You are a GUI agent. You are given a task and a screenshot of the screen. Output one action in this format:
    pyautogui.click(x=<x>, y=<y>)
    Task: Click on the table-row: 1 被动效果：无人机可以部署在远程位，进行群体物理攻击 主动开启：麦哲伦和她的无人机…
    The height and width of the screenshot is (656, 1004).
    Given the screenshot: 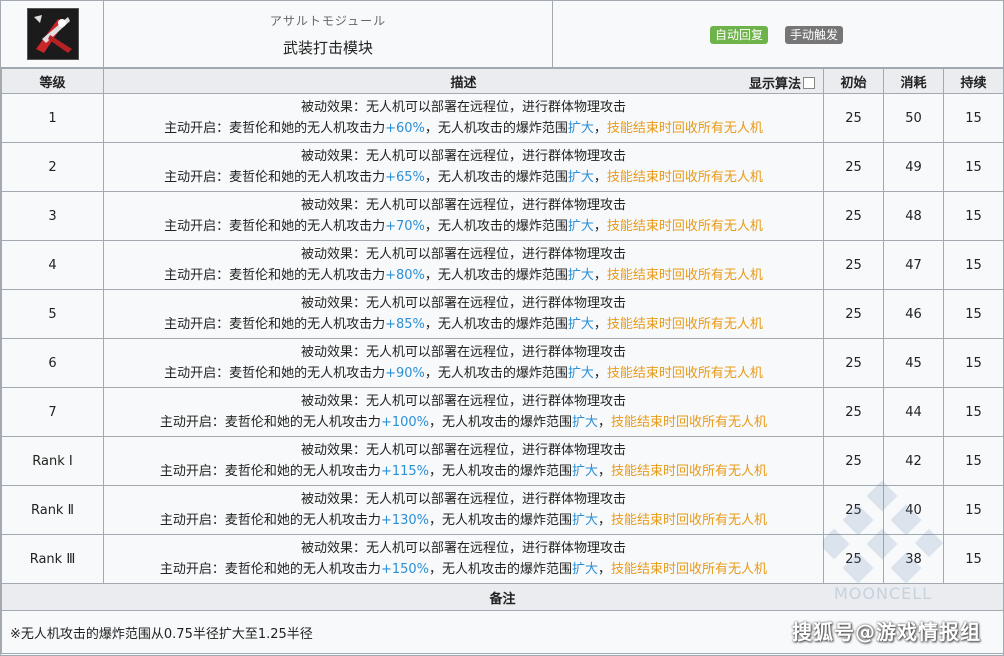 What is the action you would take?
    pyautogui.click(x=502, y=118)
    